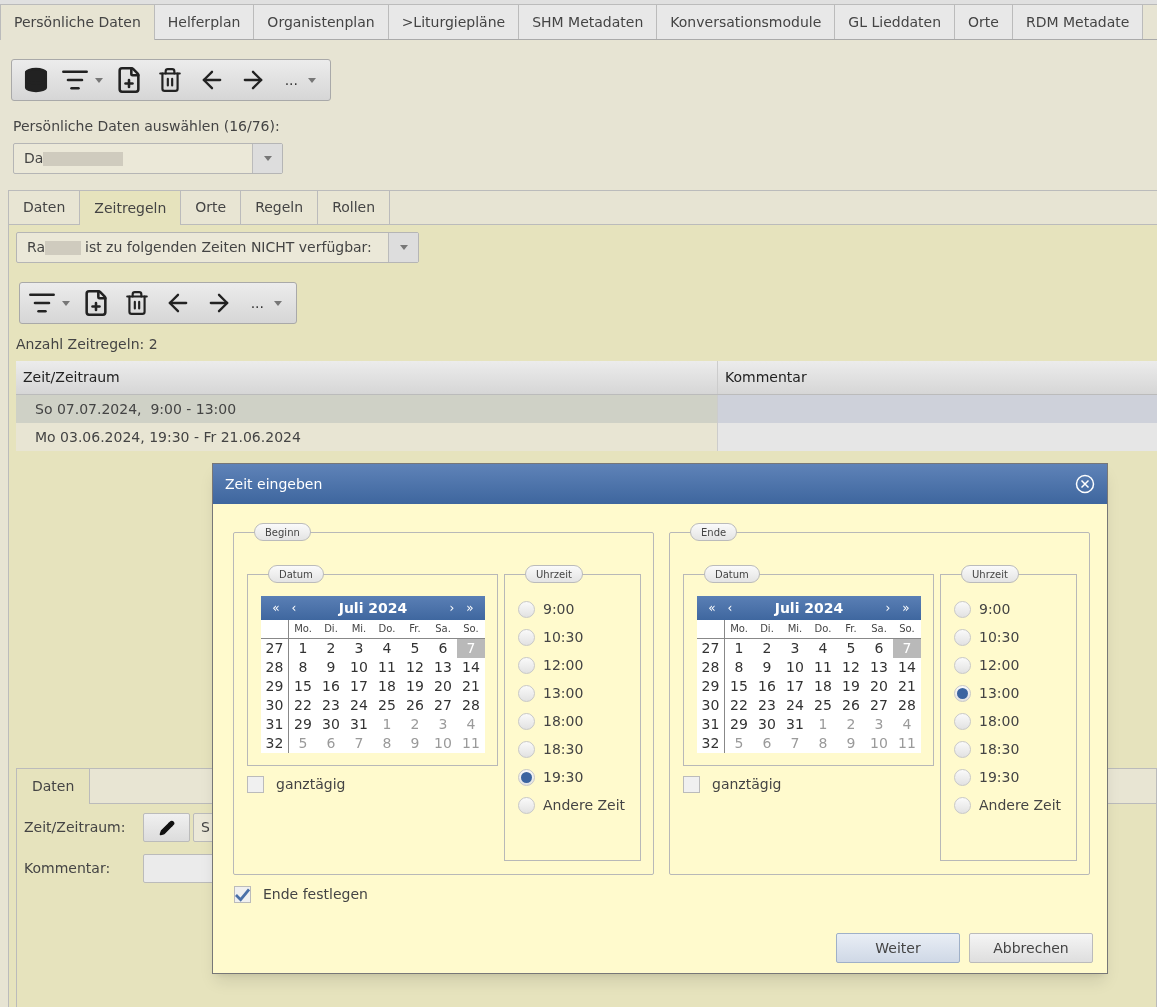  I want to click on module-tab: RDM Metadate, so click(1078, 22).